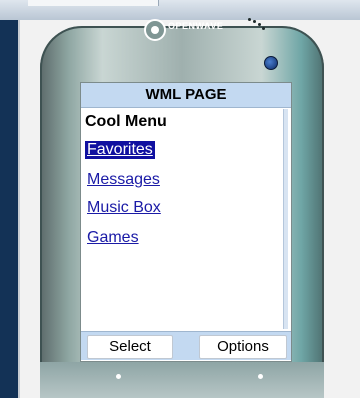 The image size is (360, 398). What do you see at coordinates (118, 376) in the screenshot?
I see `left-key-dot-icon` at bounding box center [118, 376].